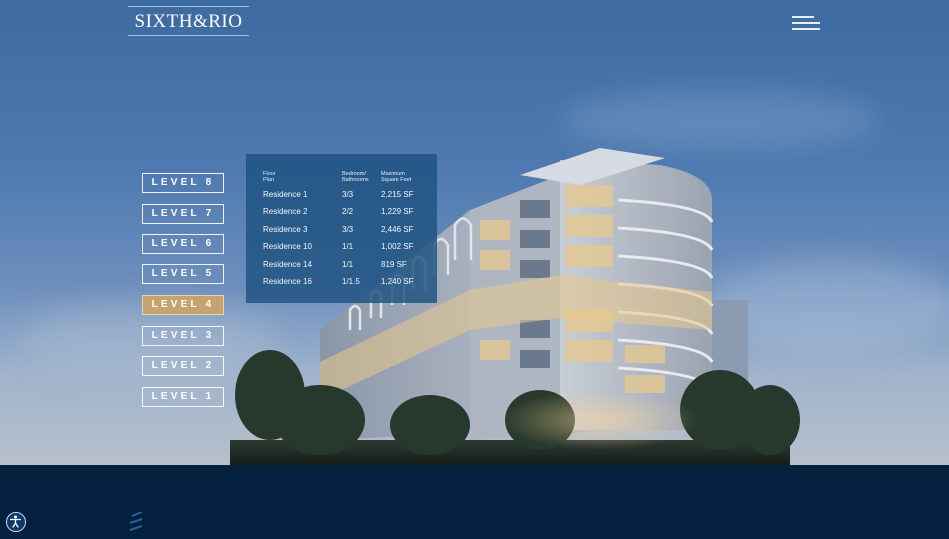 The height and width of the screenshot is (539, 949). I want to click on table-row: Residence 3 3/3 2,446 SF, so click(341, 232).